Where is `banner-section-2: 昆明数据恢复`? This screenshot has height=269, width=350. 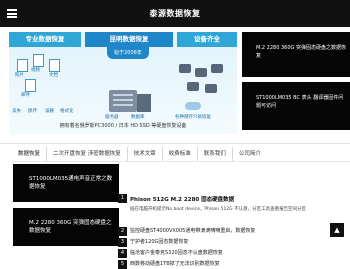 banner-section-2: 昆明数据恢复 is located at coordinates (129, 39).